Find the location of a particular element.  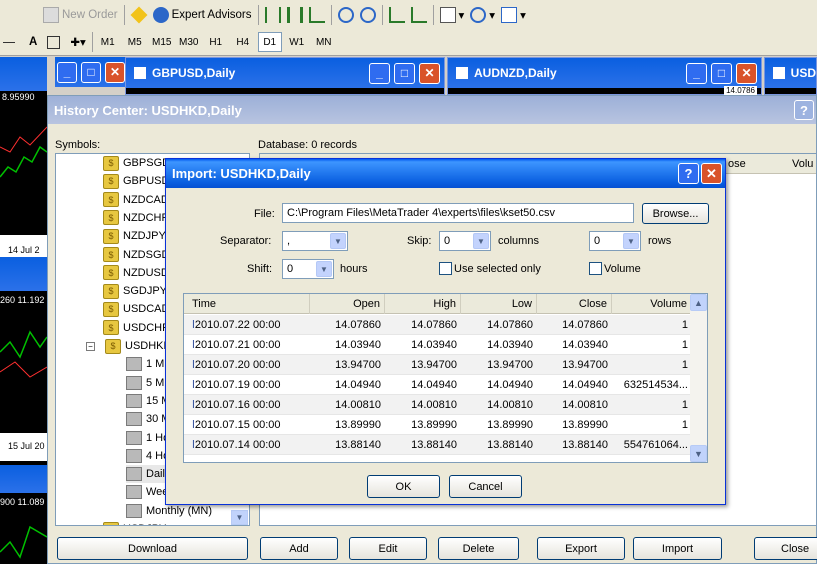

candle-chart-button is located at coordinates (295, 15).